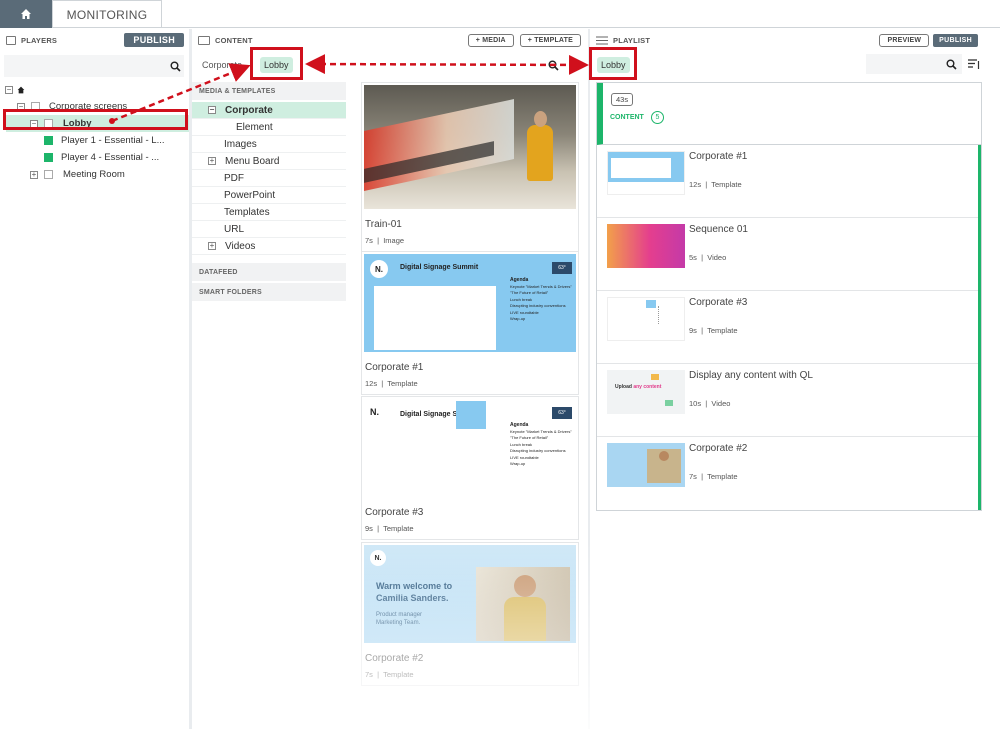 Image resolution: width=1000 pixels, height=729 pixels. I want to click on tree-item-meeting-room: + Meeting Room, so click(95, 174).